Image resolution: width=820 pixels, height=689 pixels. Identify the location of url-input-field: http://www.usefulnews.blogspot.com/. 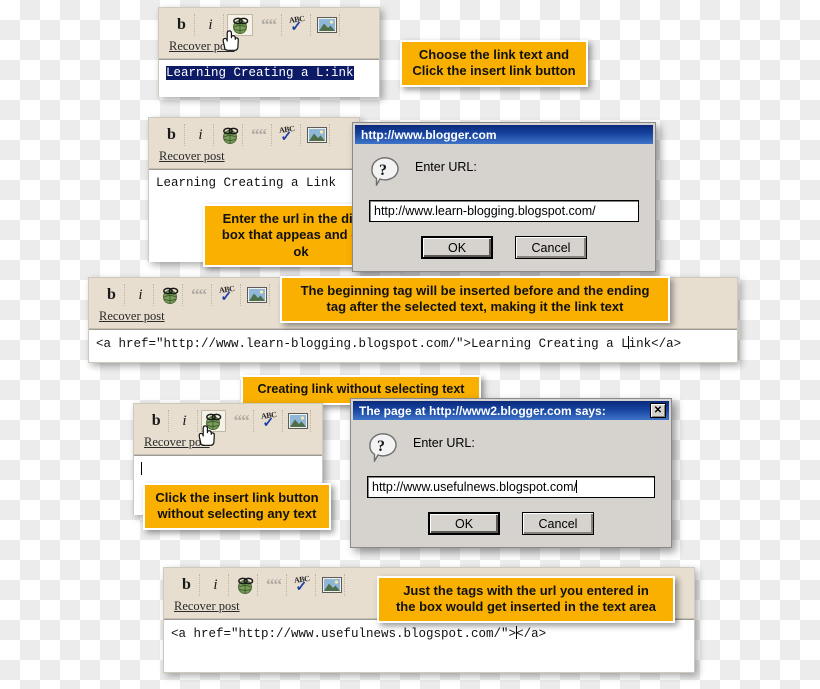
(511, 487).